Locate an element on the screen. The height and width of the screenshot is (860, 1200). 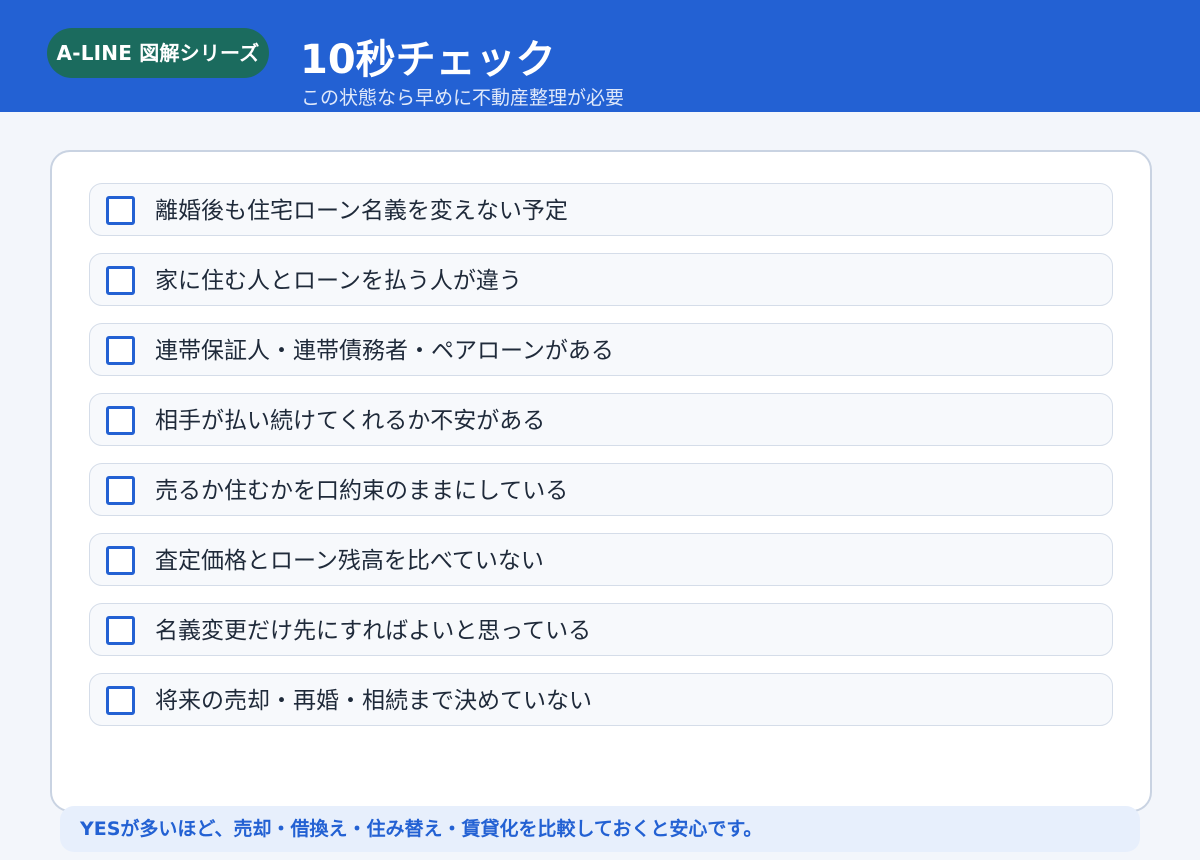
checklist-item: 査定価格とローン残高を比べていない is located at coordinates (601, 559).